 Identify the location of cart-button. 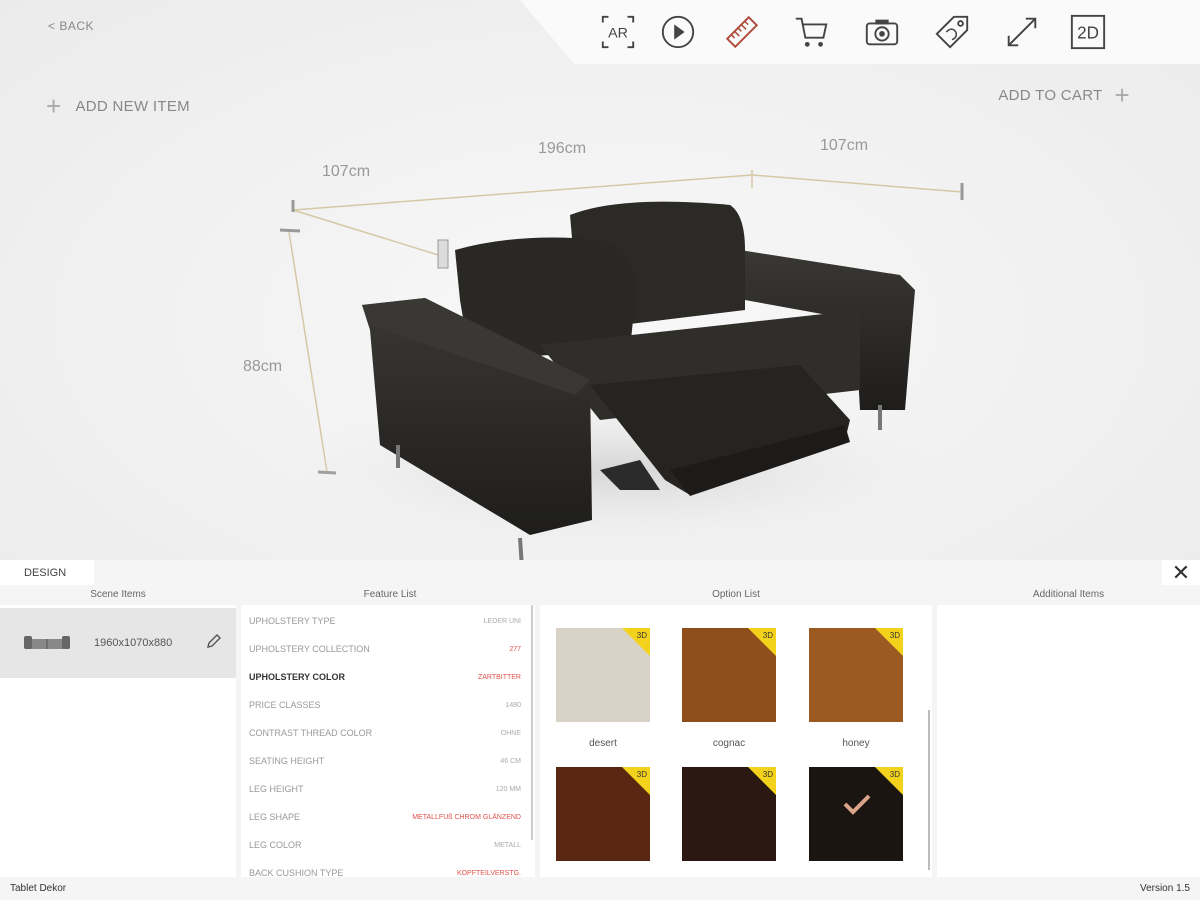
(812, 32).